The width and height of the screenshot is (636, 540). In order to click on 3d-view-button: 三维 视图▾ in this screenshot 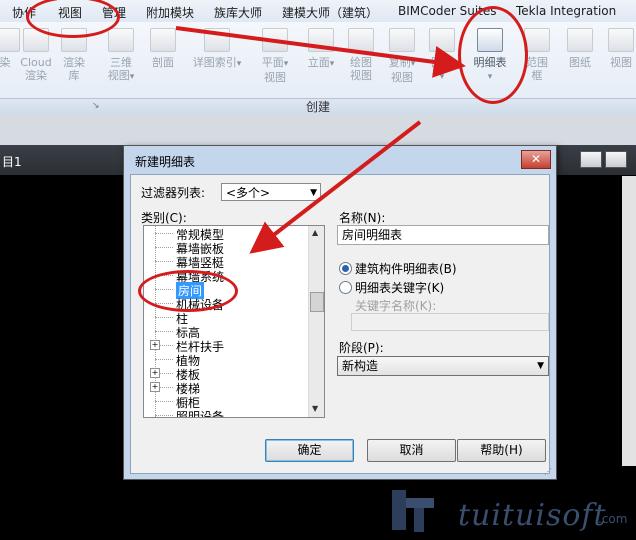, I will do `click(121, 56)`.